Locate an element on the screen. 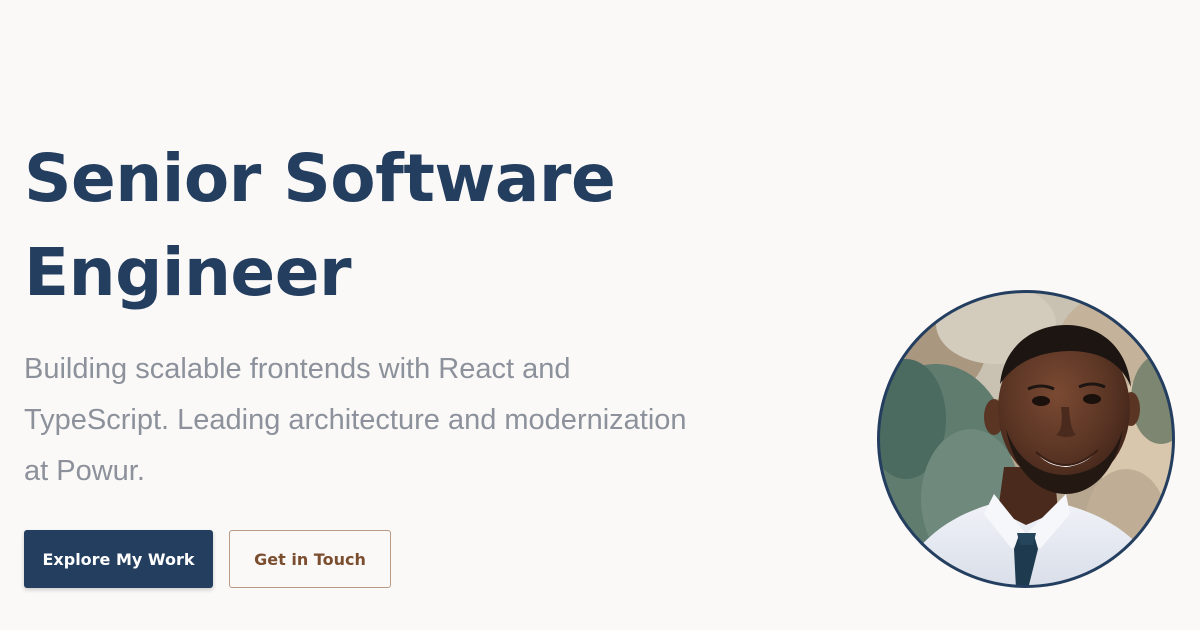  explore-my-work-label: Explore My Work is located at coordinates (118, 559).